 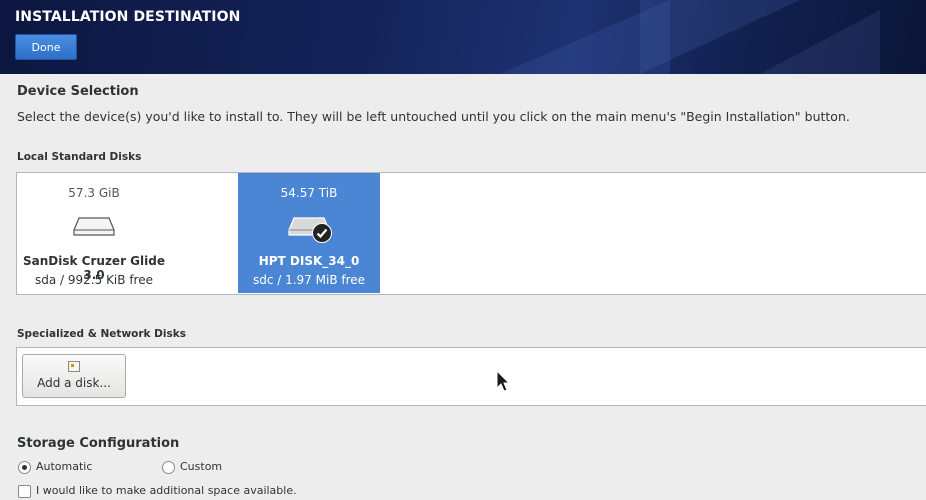 What do you see at coordinates (79, 157) in the screenshot?
I see `local-disks-heading: Local Standard Disks` at bounding box center [79, 157].